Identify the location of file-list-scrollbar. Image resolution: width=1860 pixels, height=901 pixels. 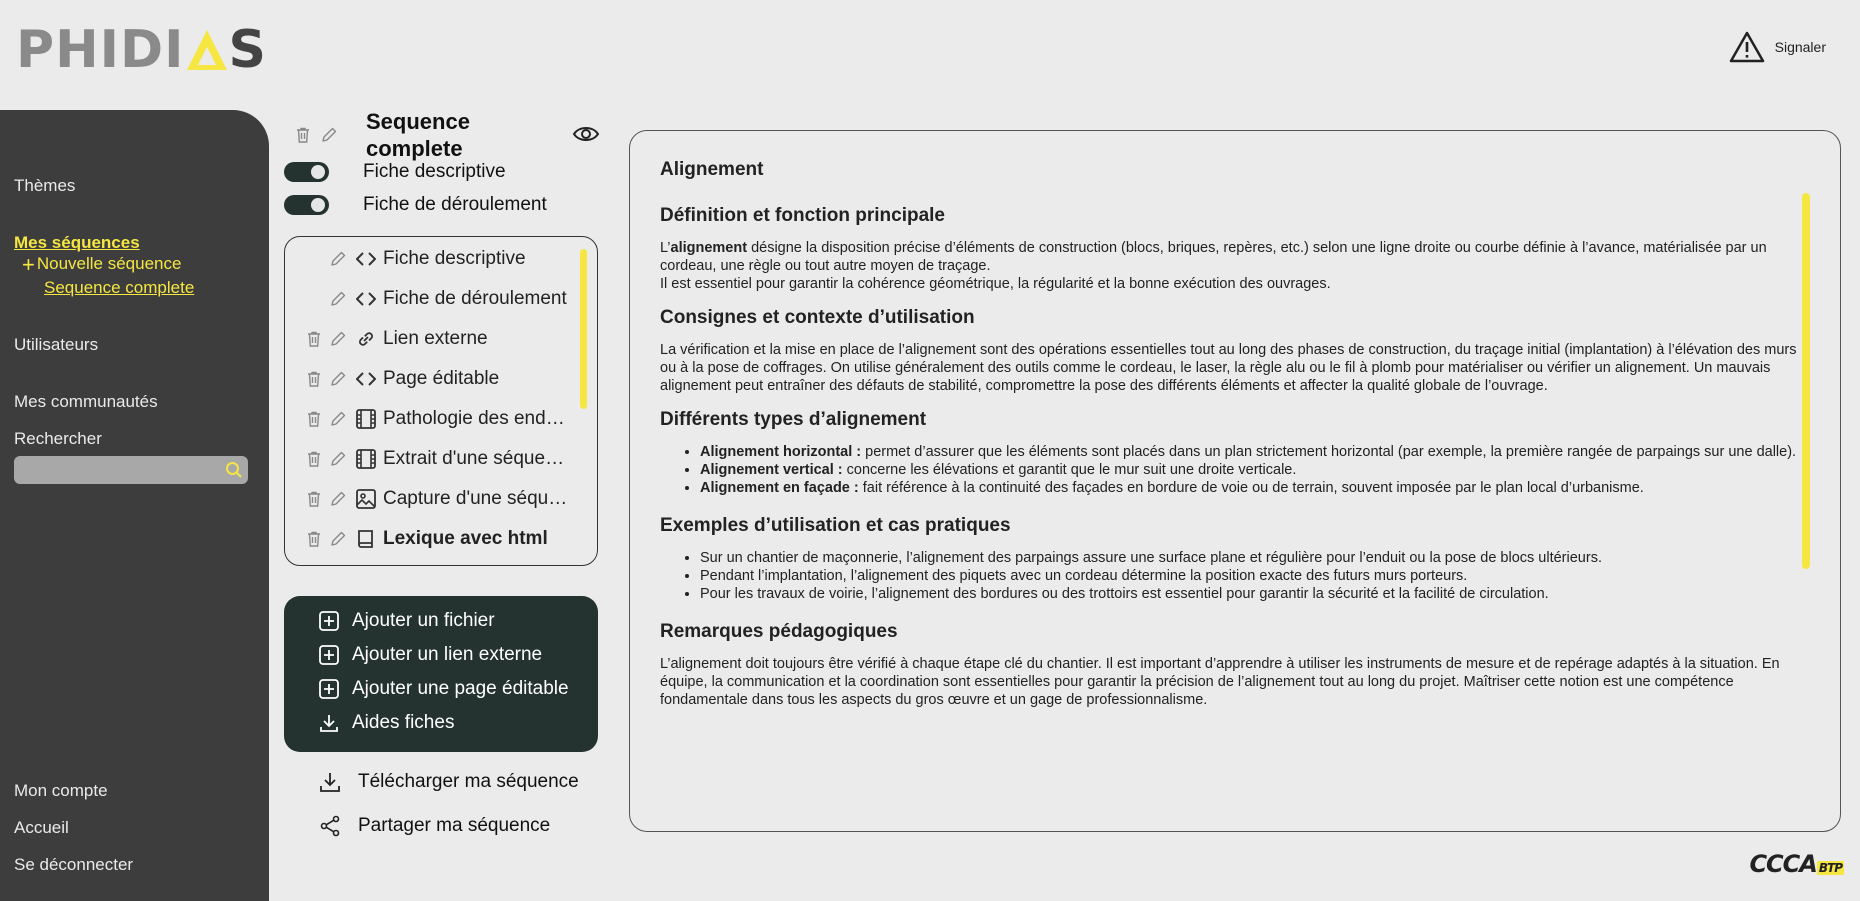
(583, 329).